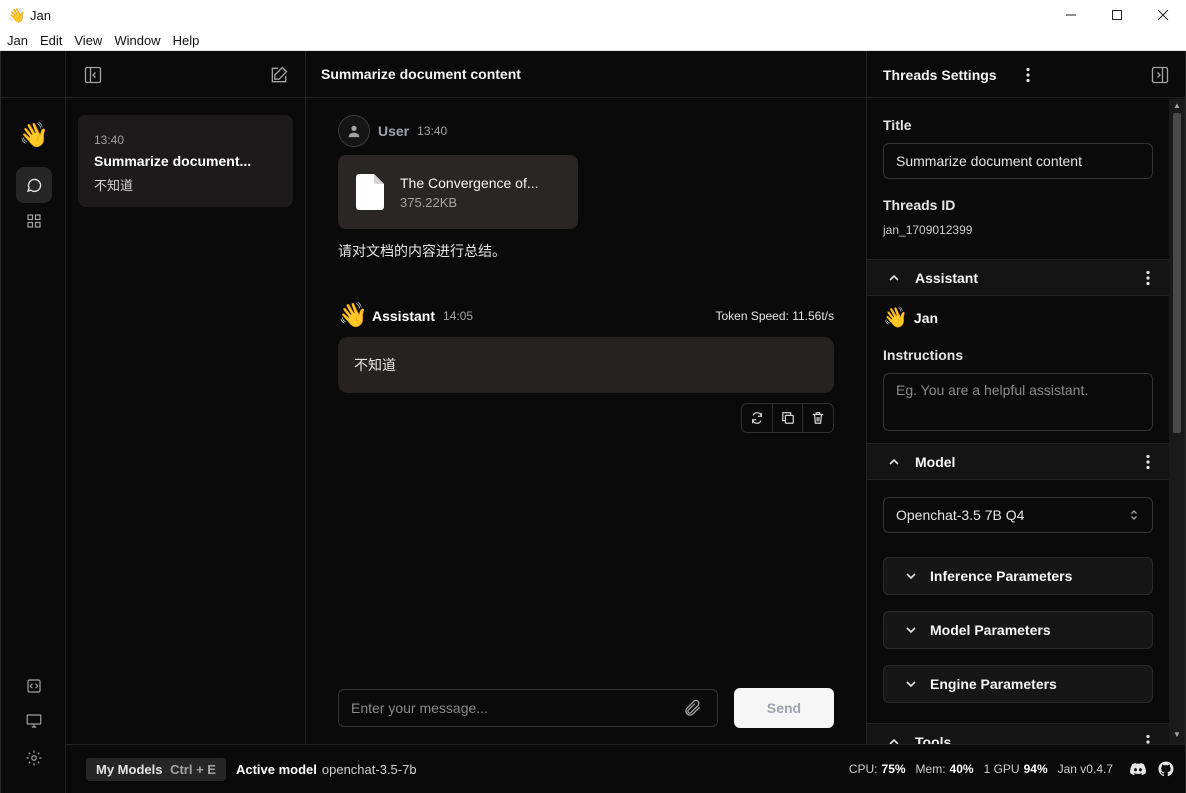 The image size is (1186, 793). What do you see at coordinates (893, 769) in the screenshot?
I see `cpu-value: 75%` at bounding box center [893, 769].